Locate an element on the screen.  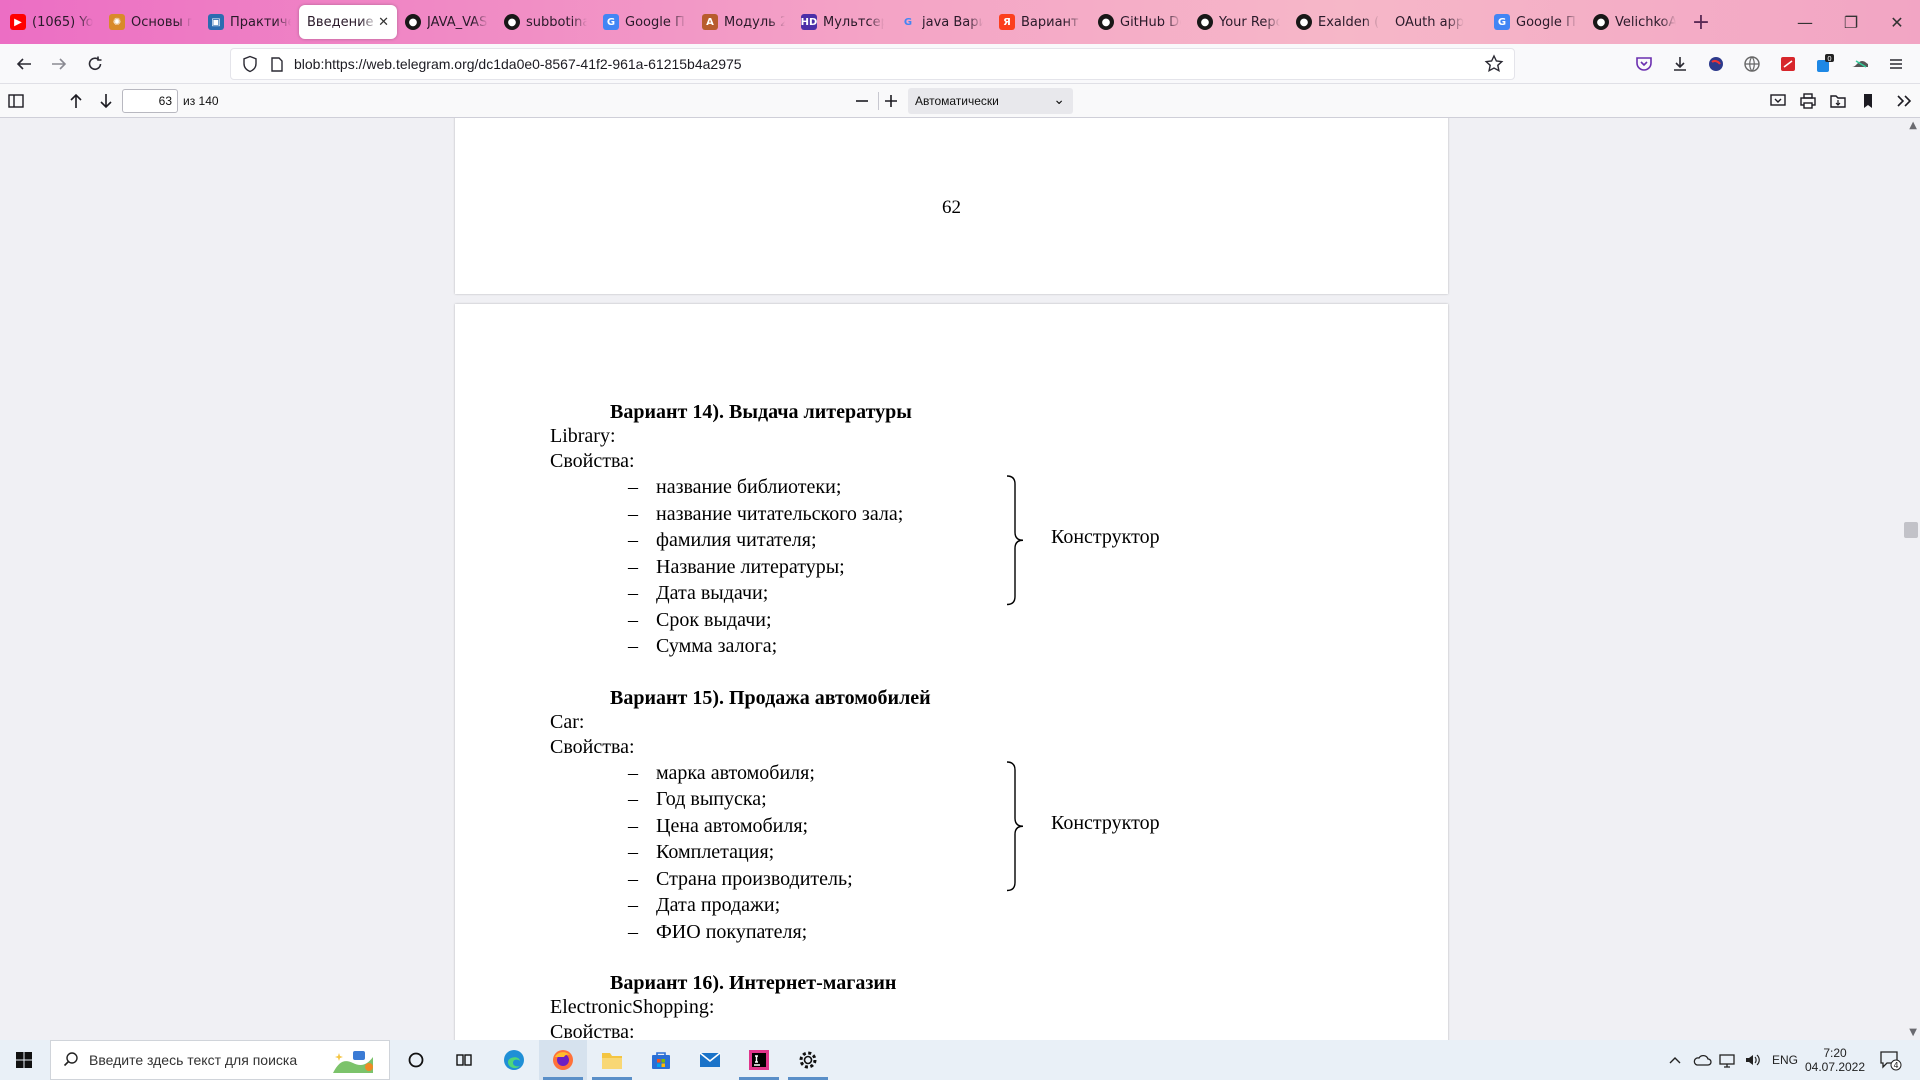
next-page-icon is located at coordinates (106, 101).